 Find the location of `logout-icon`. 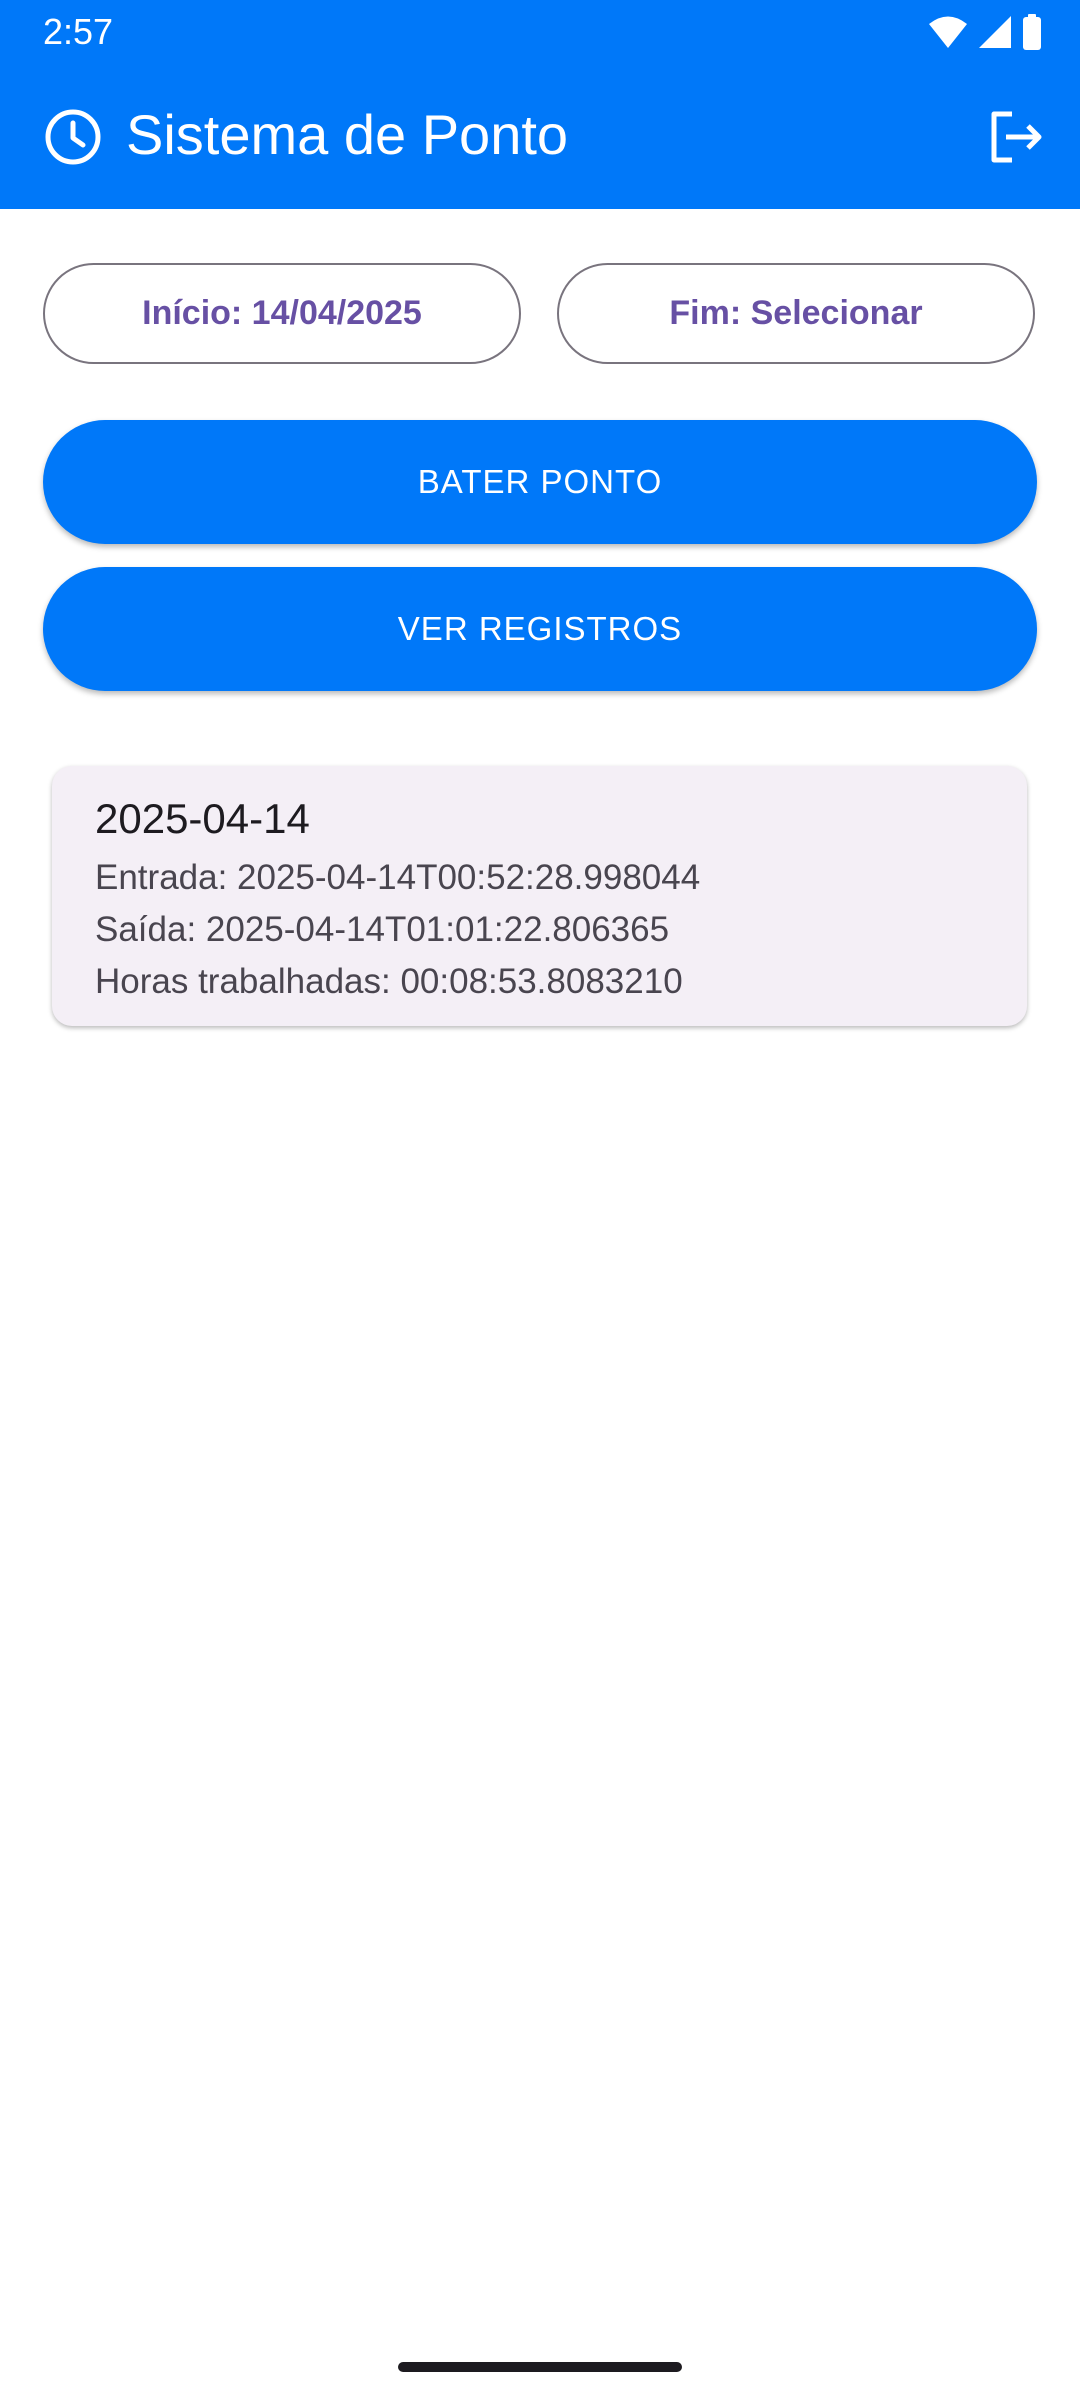

logout-icon is located at coordinates (1015, 137).